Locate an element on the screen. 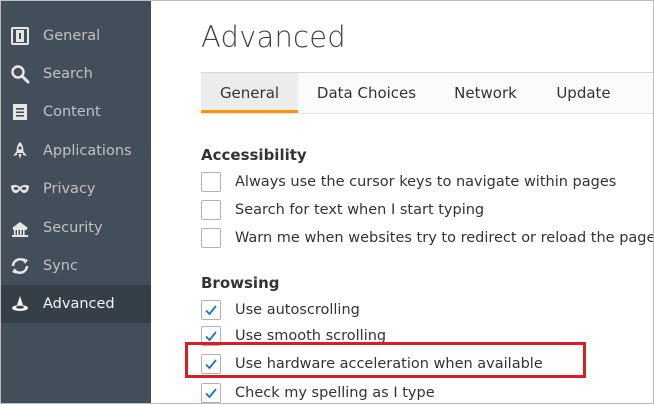 This screenshot has height=405, width=654. sidebar-item-label: Search is located at coordinates (68, 74).